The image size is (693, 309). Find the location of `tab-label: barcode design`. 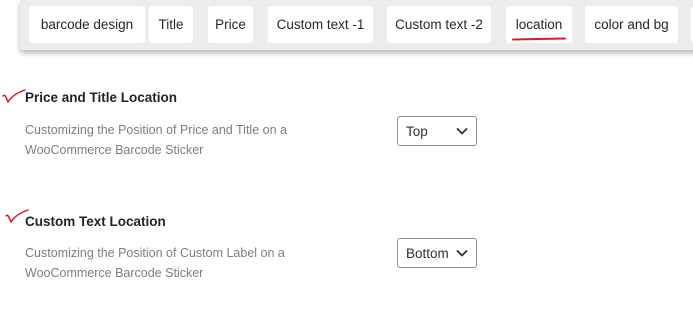

tab-label: barcode design is located at coordinates (87, 24).